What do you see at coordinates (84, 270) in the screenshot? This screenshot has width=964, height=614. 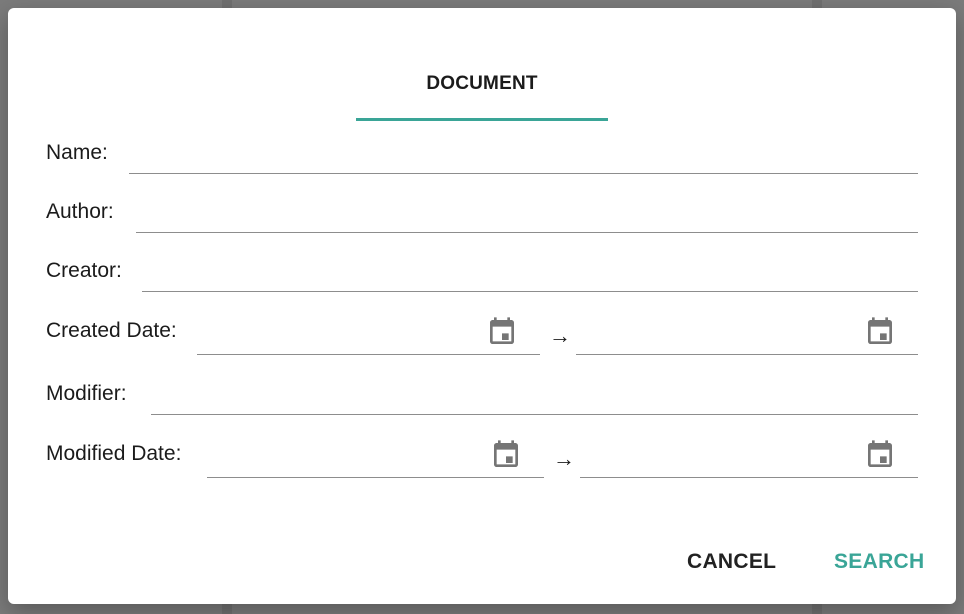 I see `creator-label: Creator:` at bounding box center [84, 270].